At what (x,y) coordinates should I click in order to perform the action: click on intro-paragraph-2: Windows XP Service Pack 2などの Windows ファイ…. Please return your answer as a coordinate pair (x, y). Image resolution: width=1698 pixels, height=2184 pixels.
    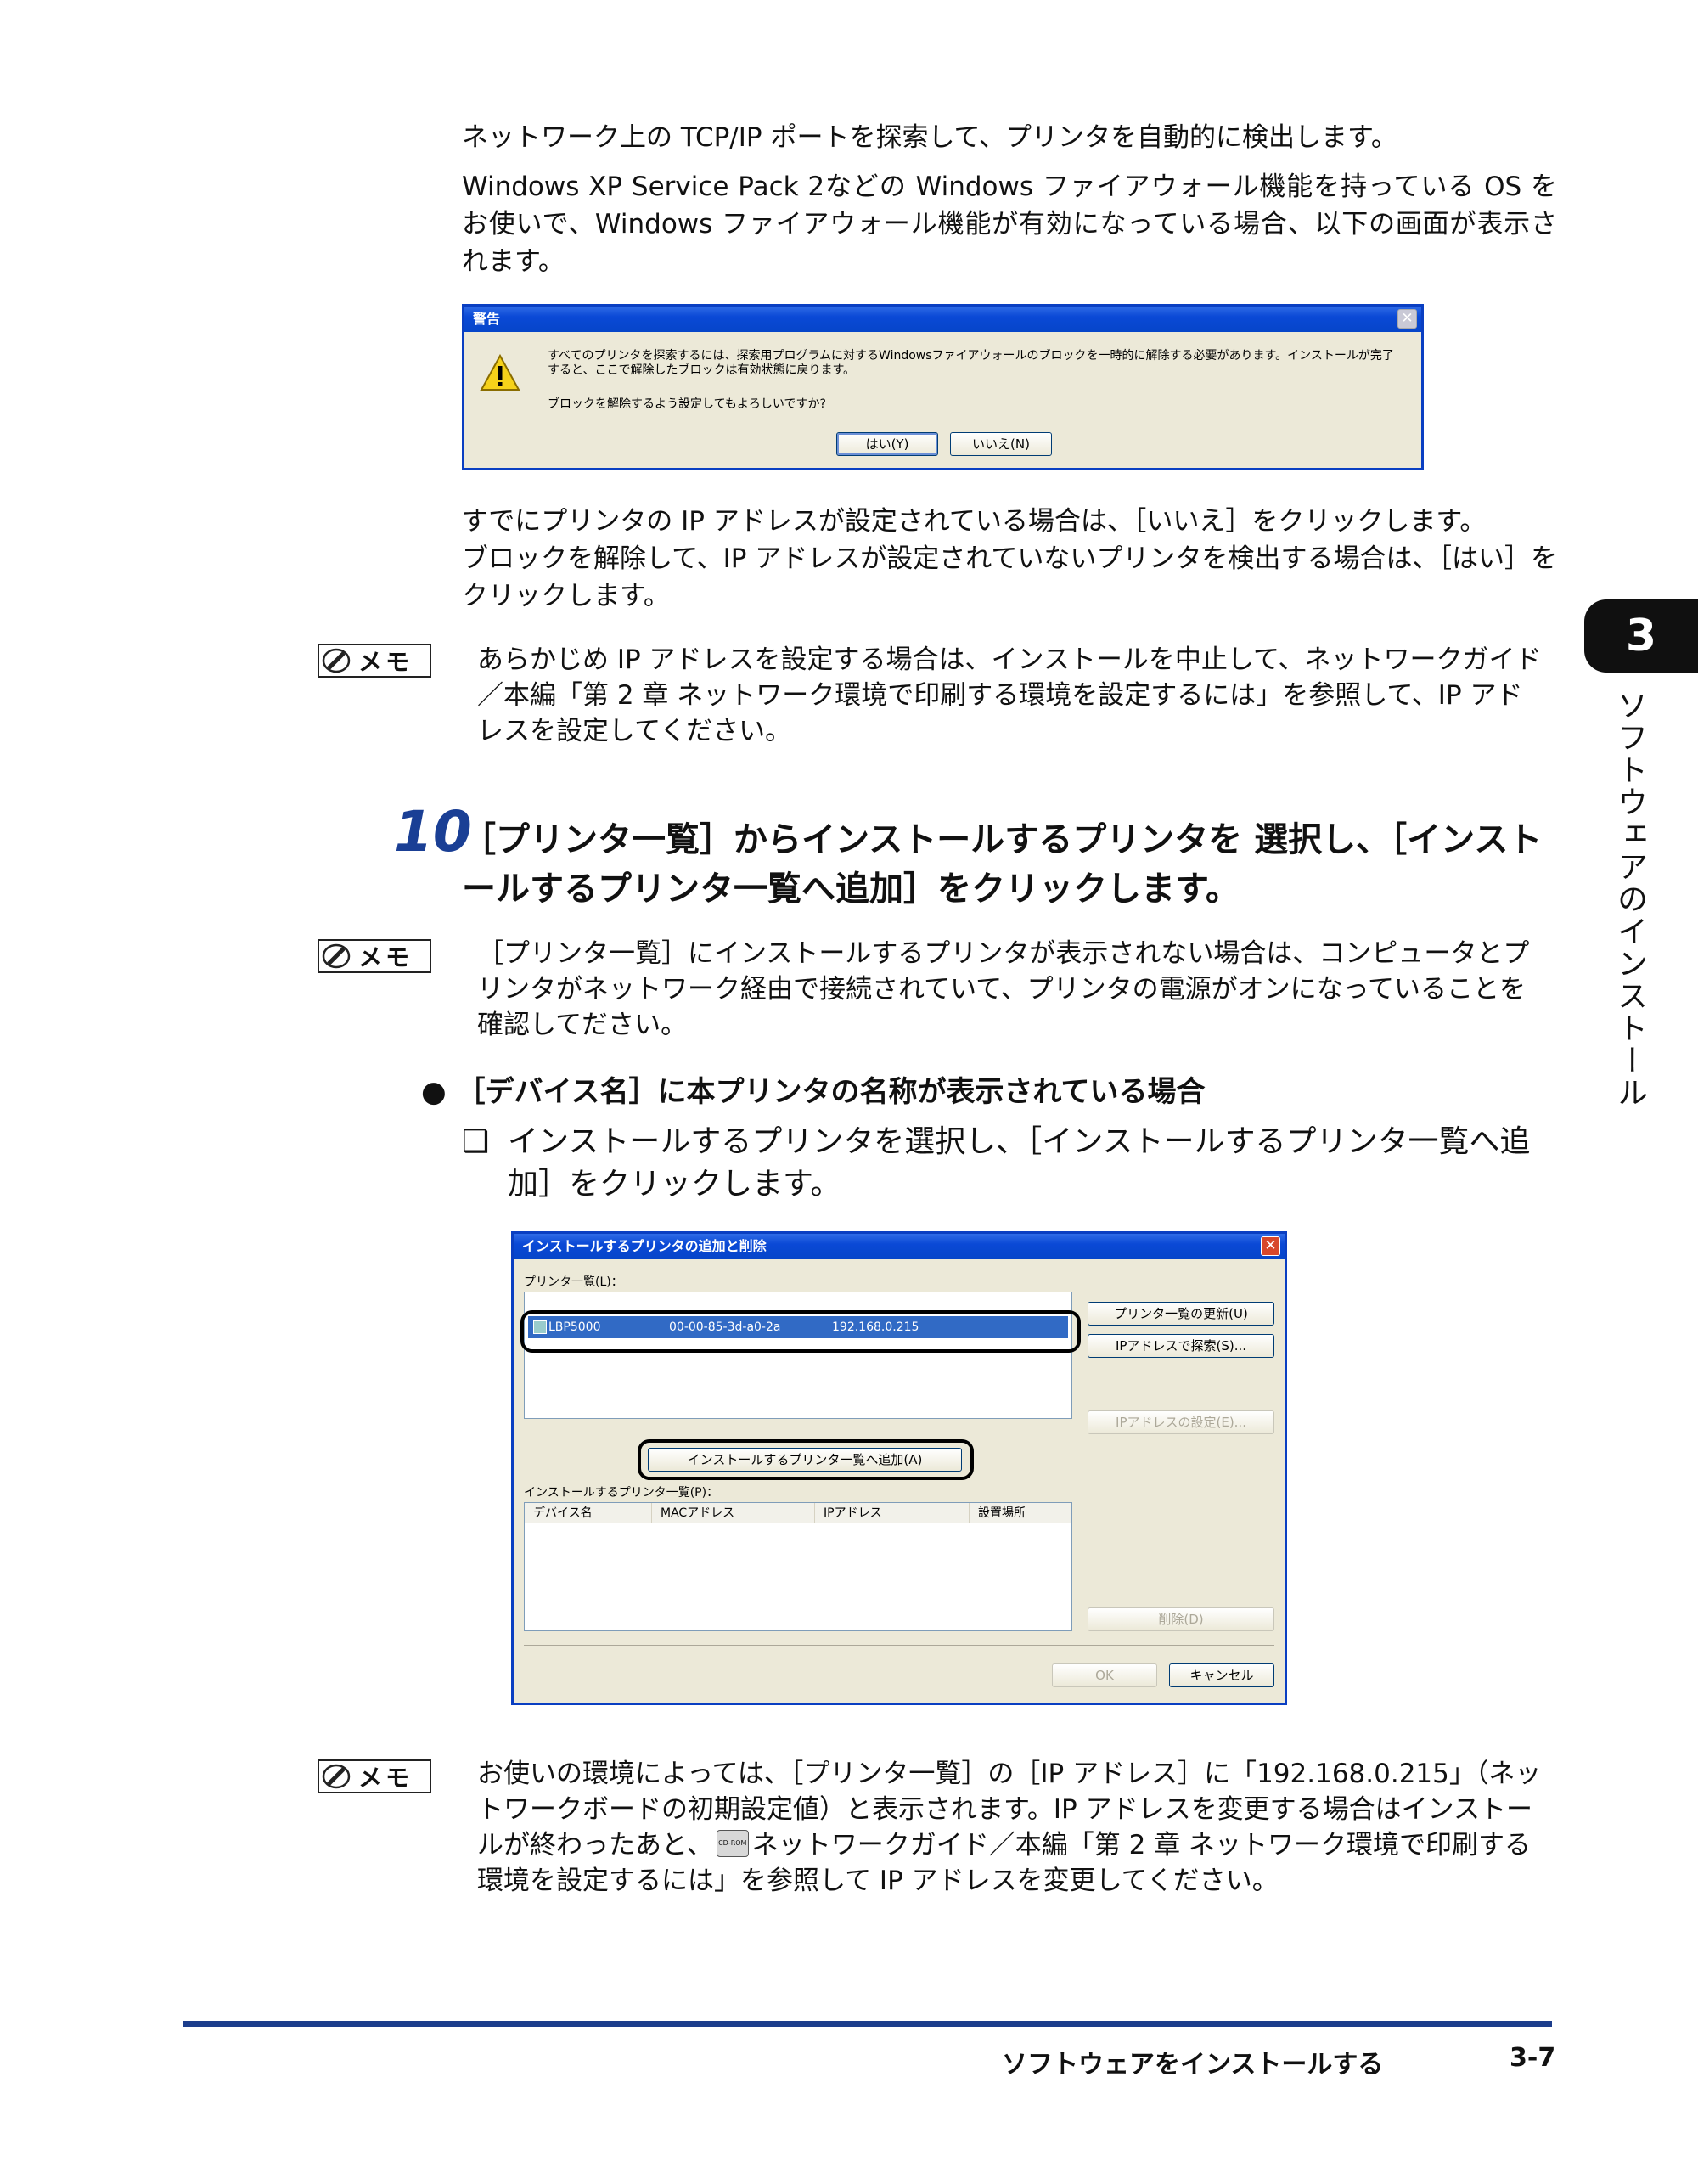
    Looking at the image, I should click on (1009, 224).